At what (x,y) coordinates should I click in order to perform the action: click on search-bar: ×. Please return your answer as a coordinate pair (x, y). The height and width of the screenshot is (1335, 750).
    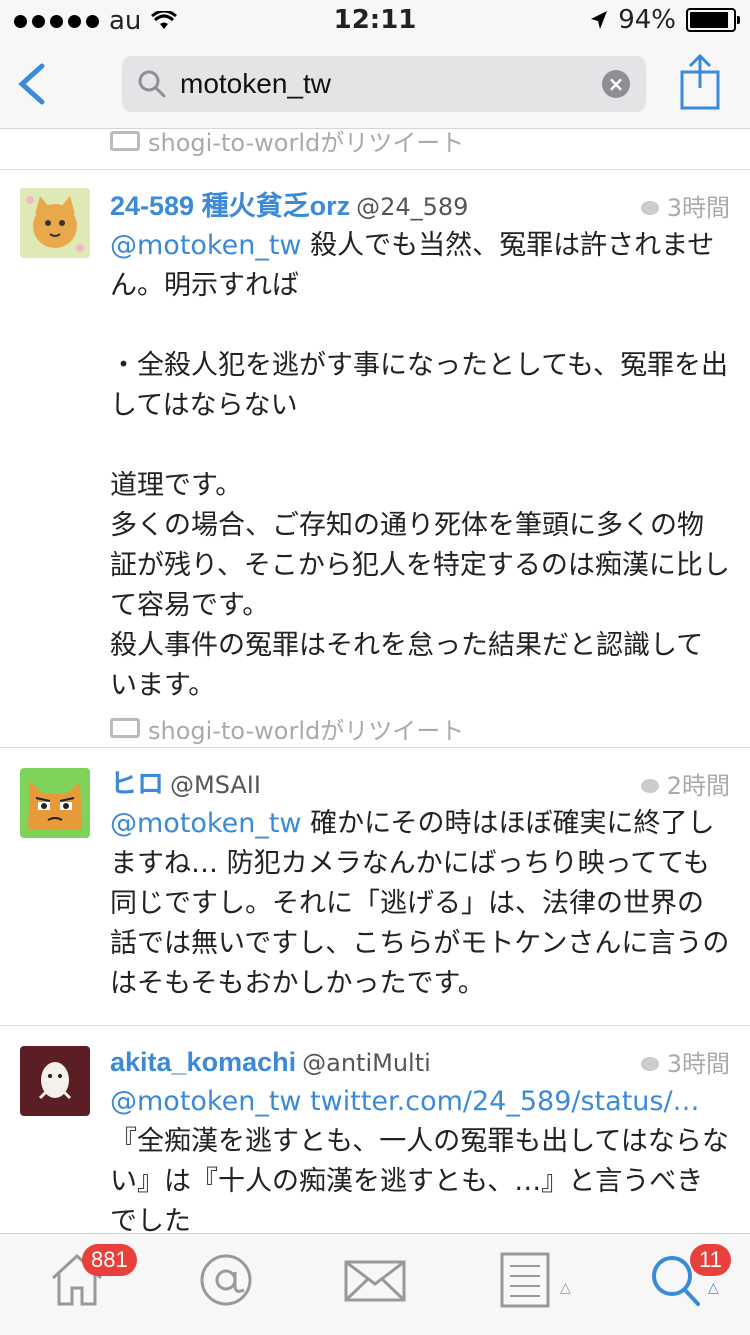
    Looking at the image, I should click on (384, 84).